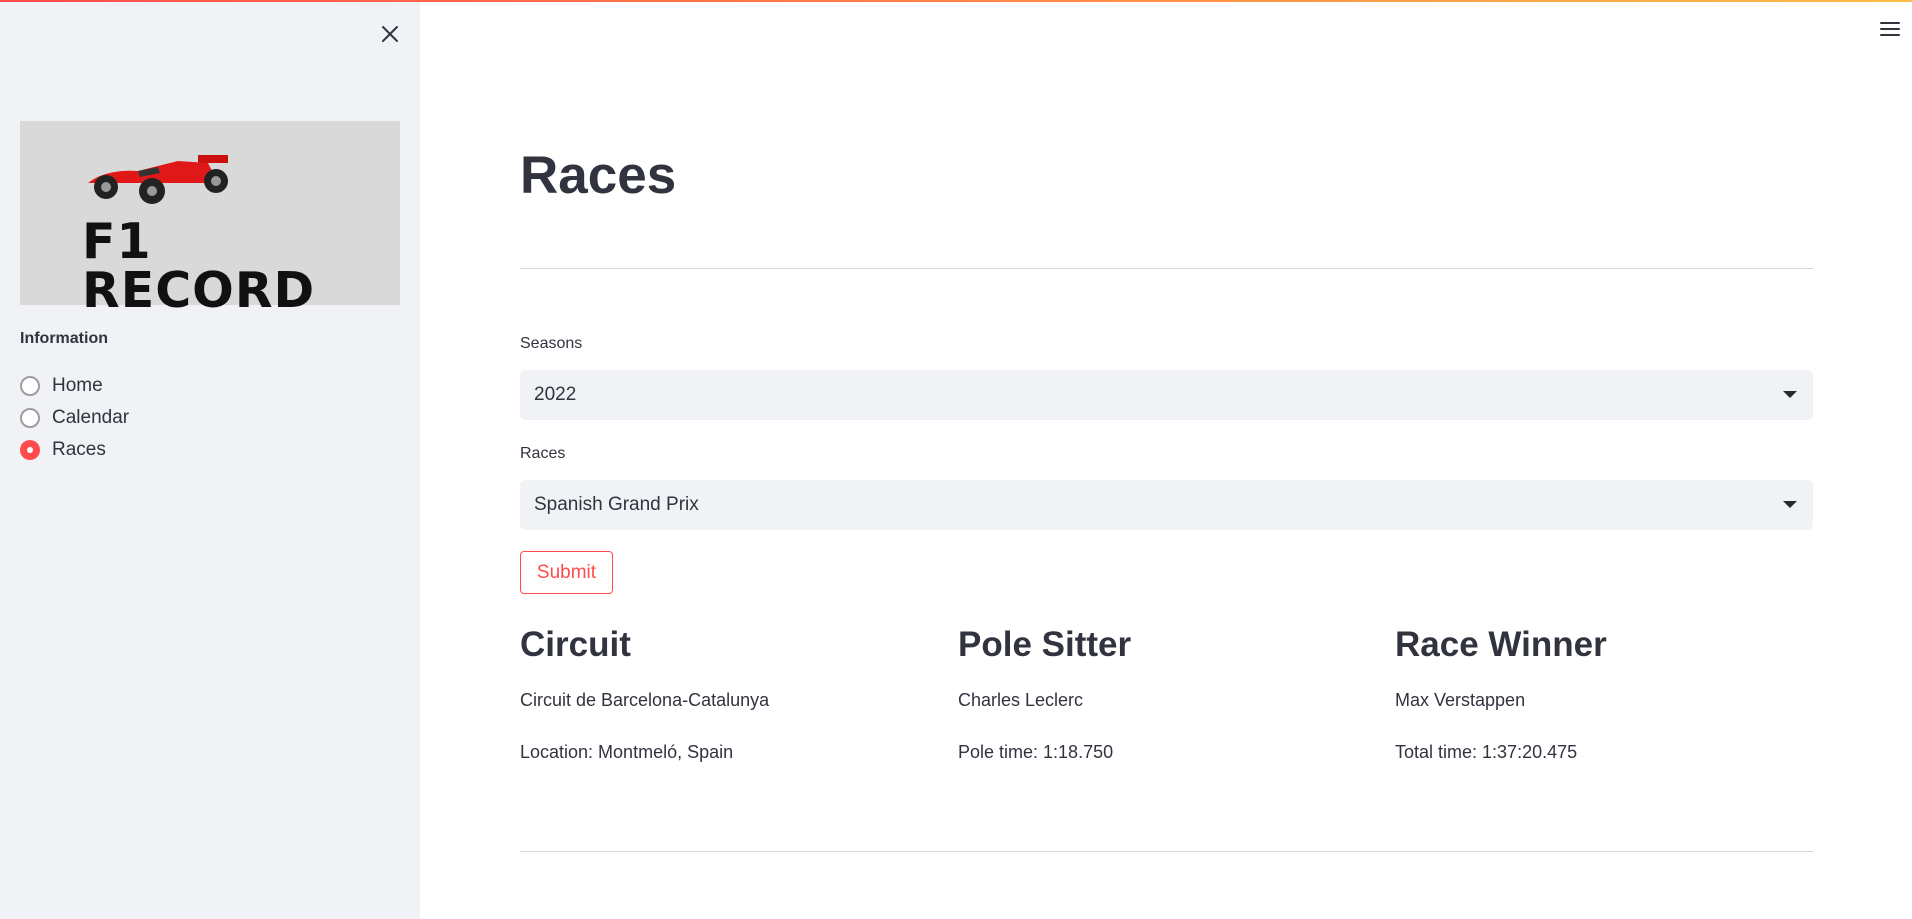 The image size is (1912, 919). What do you see at coordinates (1486, 752) in the screenshot?
I see `total-time: Total time: 1:37:20.475` at bounding box center [1486, 752].